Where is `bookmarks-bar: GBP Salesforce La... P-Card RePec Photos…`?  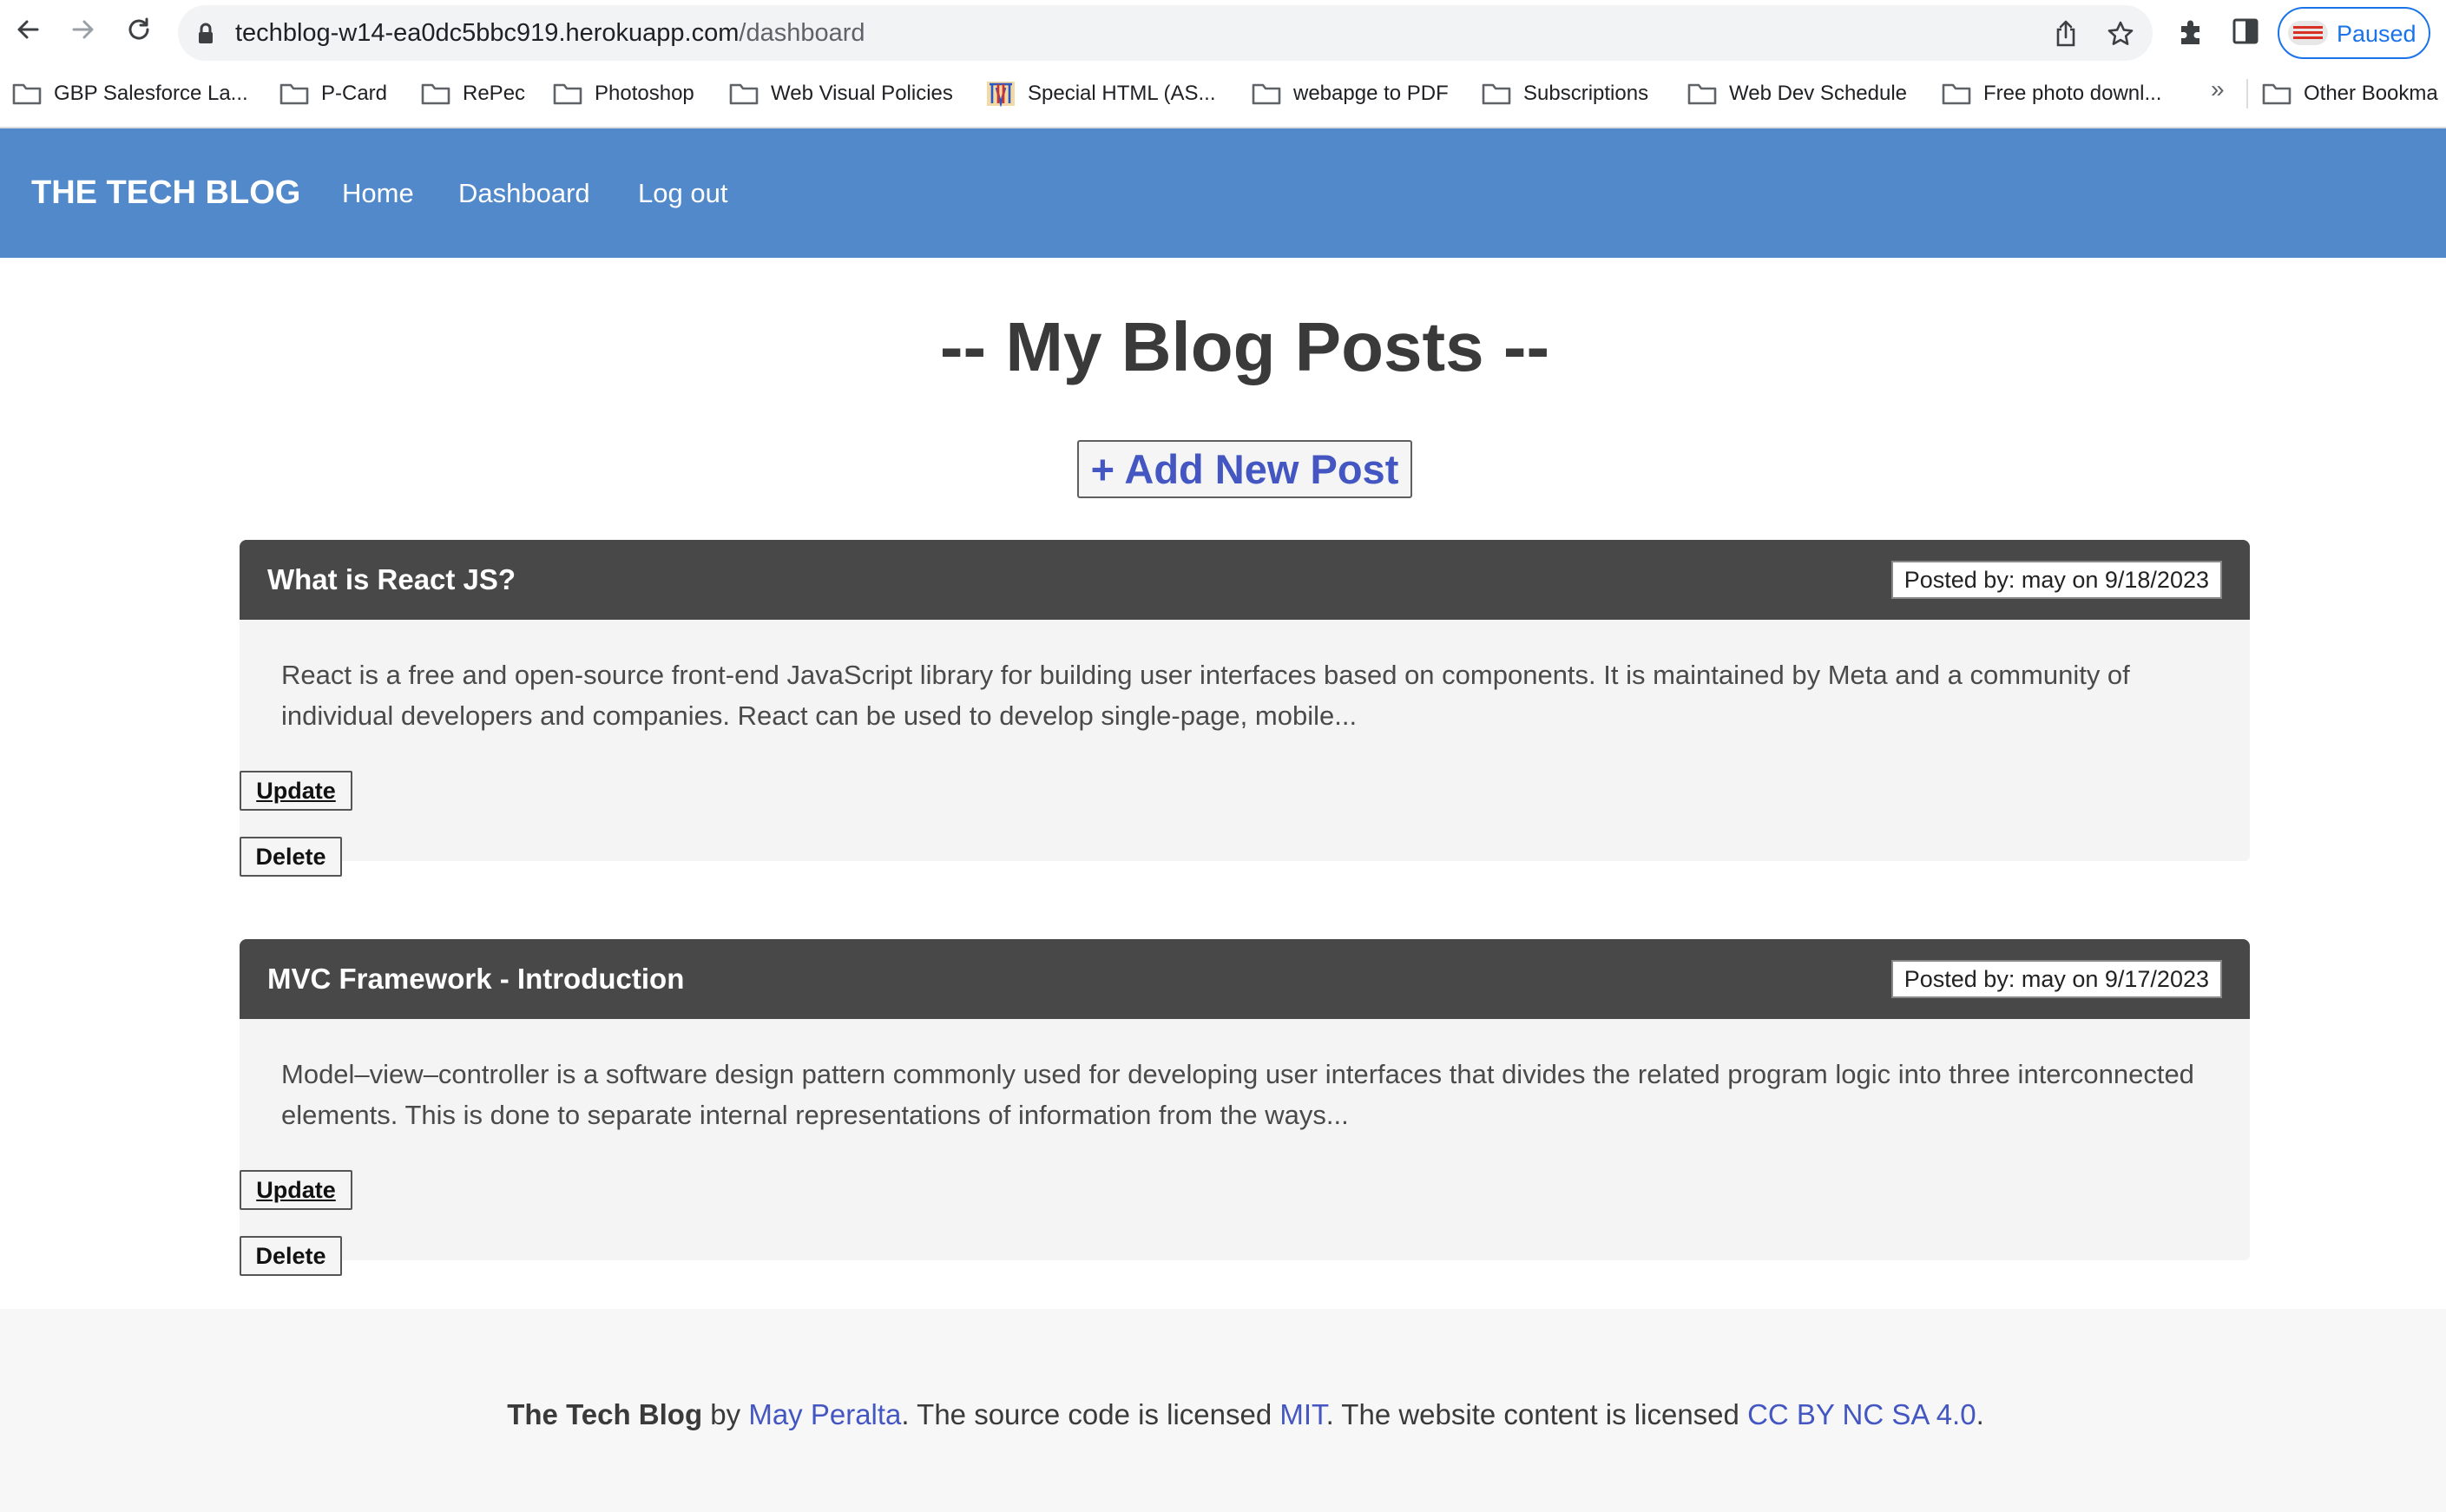
bookmarks-bar: GBP Salesforce La... P-Card RePec Photos… is located at coordinates (1223, 95).